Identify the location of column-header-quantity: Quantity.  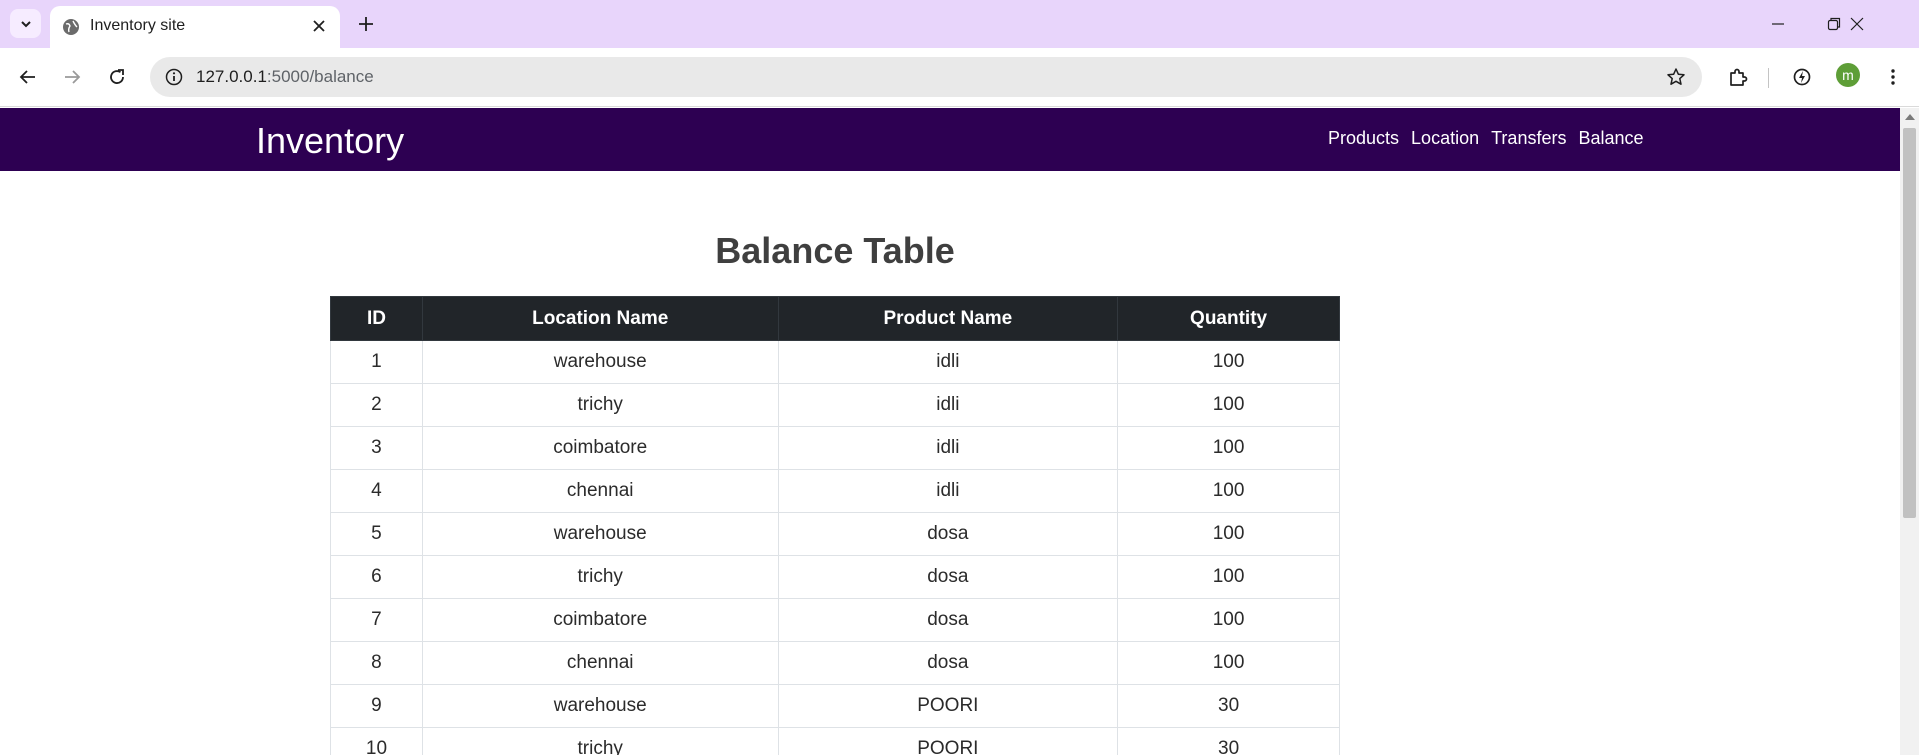
(1228, 318).